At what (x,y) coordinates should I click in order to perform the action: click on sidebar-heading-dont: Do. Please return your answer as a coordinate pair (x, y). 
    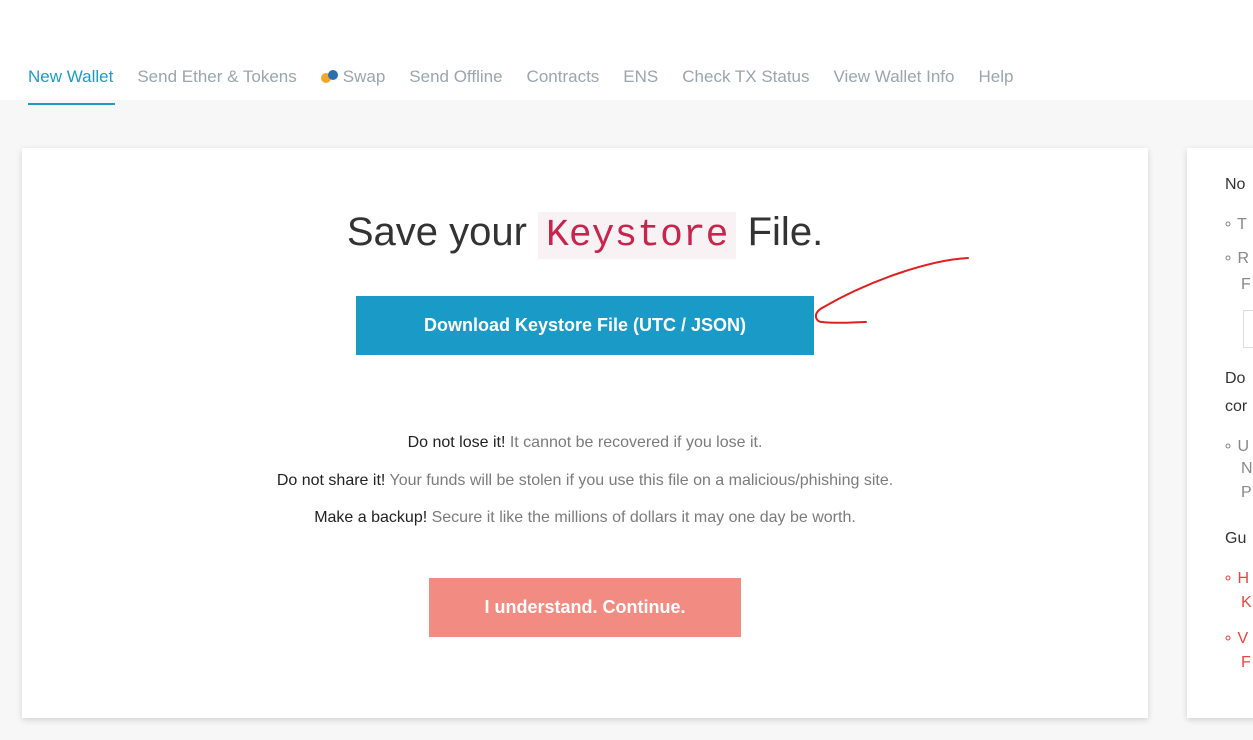
    Looking at the image, I should click on (1235, 378).